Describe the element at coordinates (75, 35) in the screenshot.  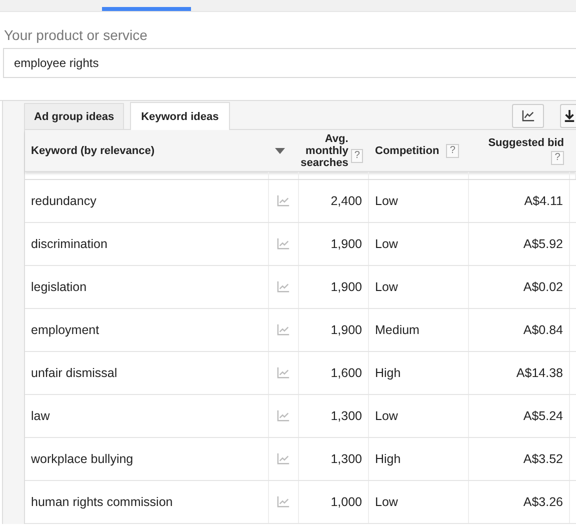
I see `field-label: Your product or service` at that location.